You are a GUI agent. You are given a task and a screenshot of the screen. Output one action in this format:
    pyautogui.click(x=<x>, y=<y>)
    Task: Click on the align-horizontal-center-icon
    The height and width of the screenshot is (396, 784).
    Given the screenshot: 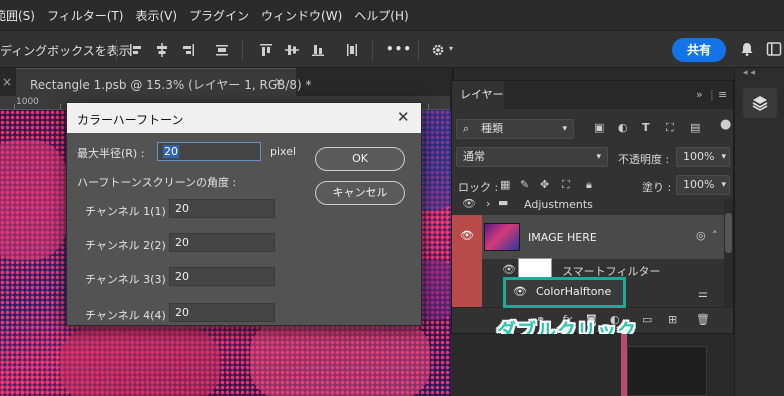 What is the action you would take?
    pyautogui.click(x=162, y=50)
    